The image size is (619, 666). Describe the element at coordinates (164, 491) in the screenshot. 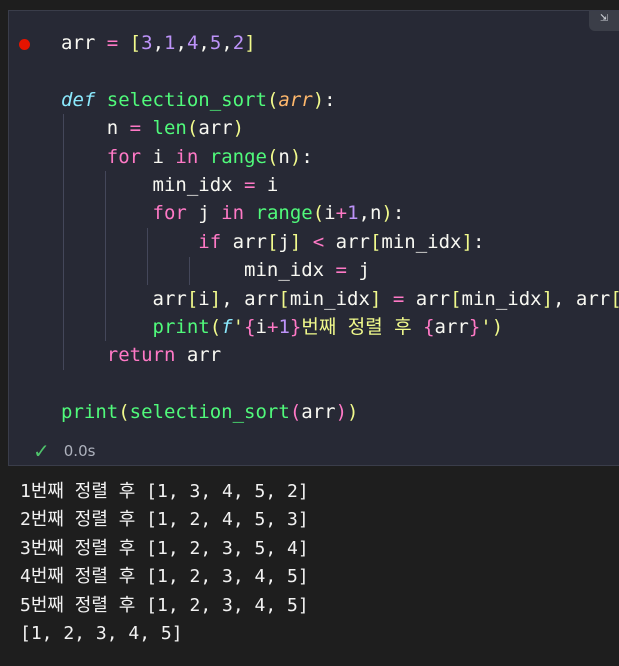

I see `output-line: 1번째 정렬 후 [1, 3, 4, 5, 2]` at that location.